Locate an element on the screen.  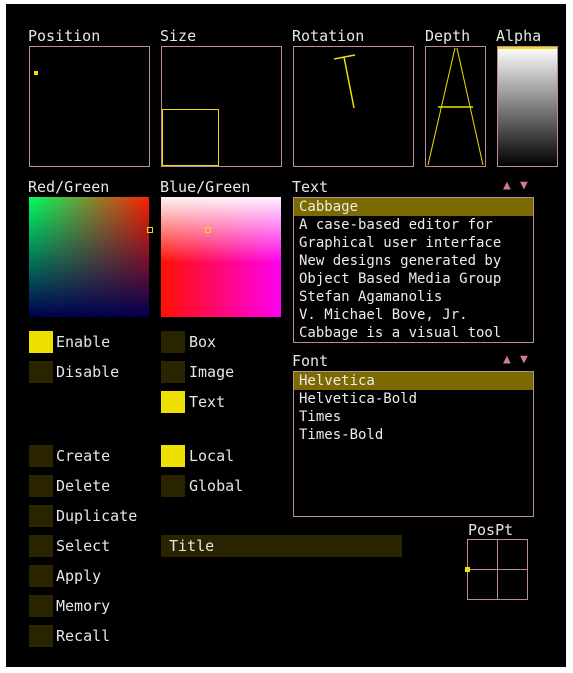
size-pad is located at coordinates (221, 106).